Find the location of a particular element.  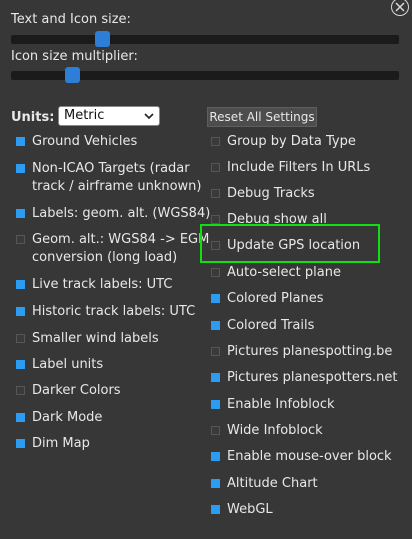

reset-all-settings-button: Reset All Settings is located at coordinates (262, 117).